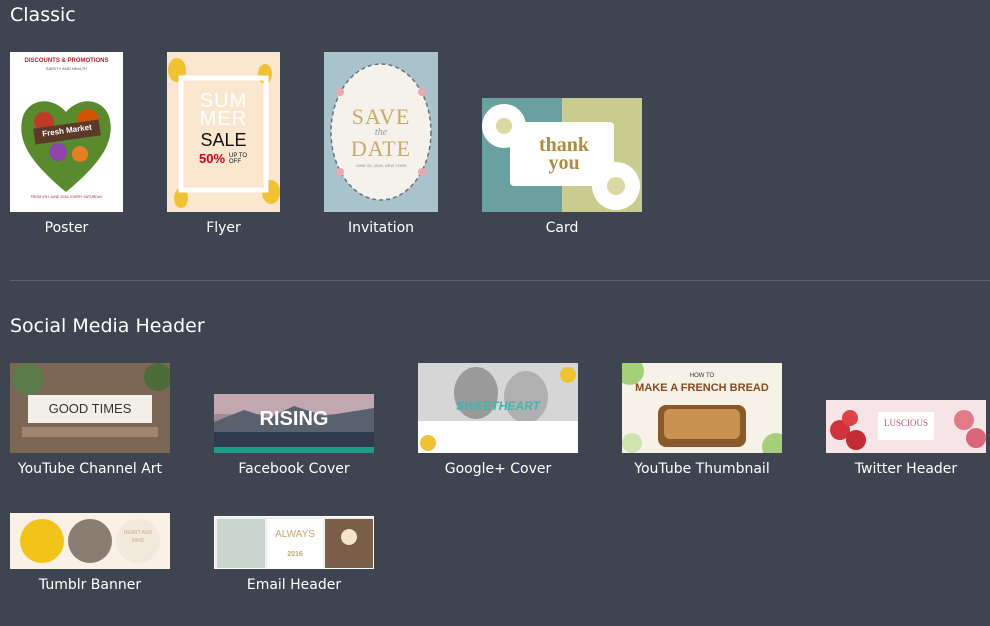  I want to click on email-header-thumbnail: ALWAYS 2016, so click(294, 542).